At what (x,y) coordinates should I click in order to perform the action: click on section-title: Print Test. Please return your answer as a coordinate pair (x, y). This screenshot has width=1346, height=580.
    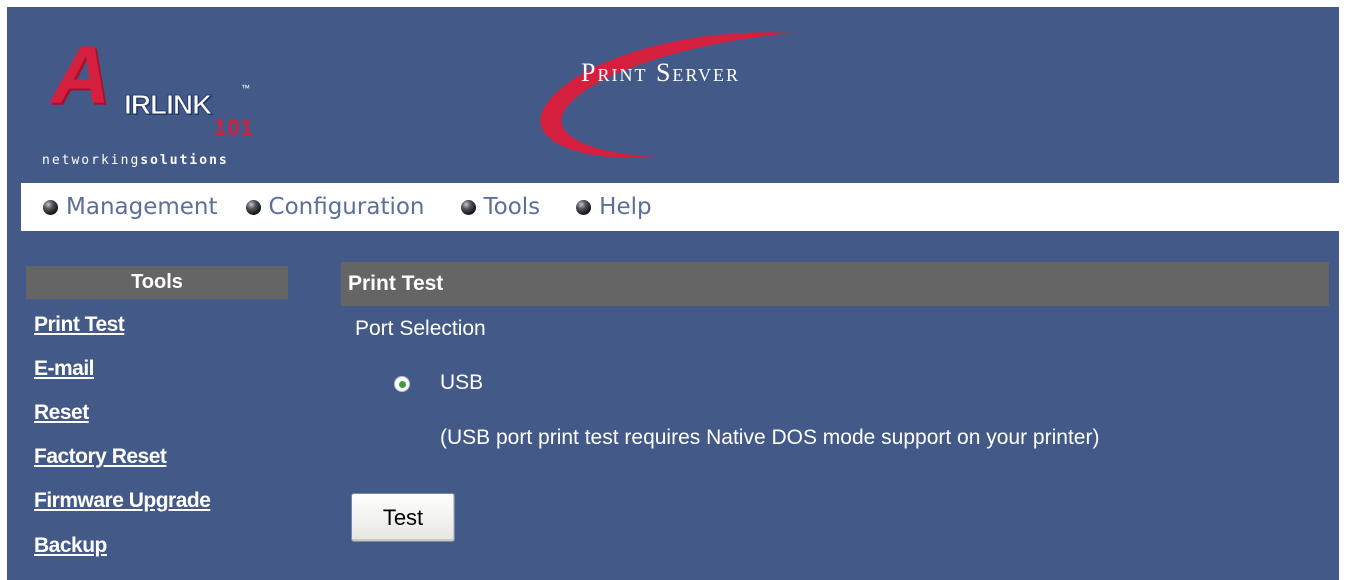
    Looking at the image, I should click on (835, 284).